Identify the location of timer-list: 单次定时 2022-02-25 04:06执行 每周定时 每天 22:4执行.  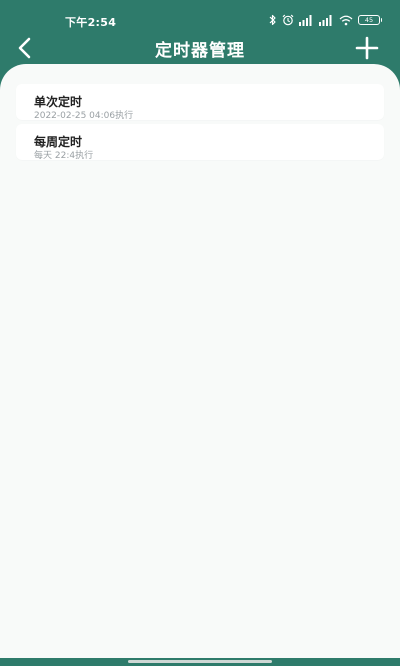
(200, 124).